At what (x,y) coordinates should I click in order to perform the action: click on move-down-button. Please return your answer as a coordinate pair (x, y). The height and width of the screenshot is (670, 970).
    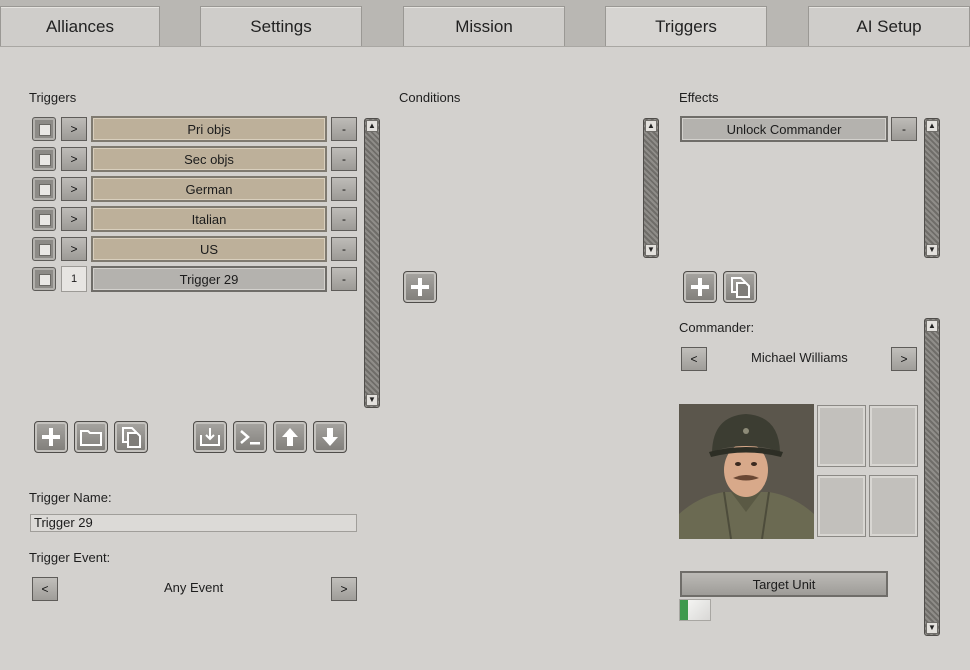
    Looking at the image, I should click on (330, 437).